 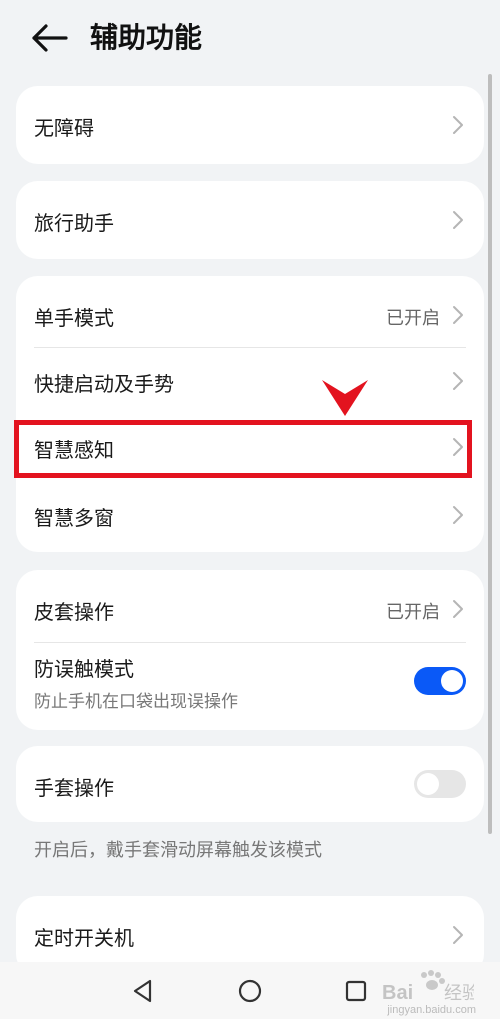 I want to click on glove-mode-note: 开启后，戴手套滑动屏幕触发该模式, so click(x=178, y=850).